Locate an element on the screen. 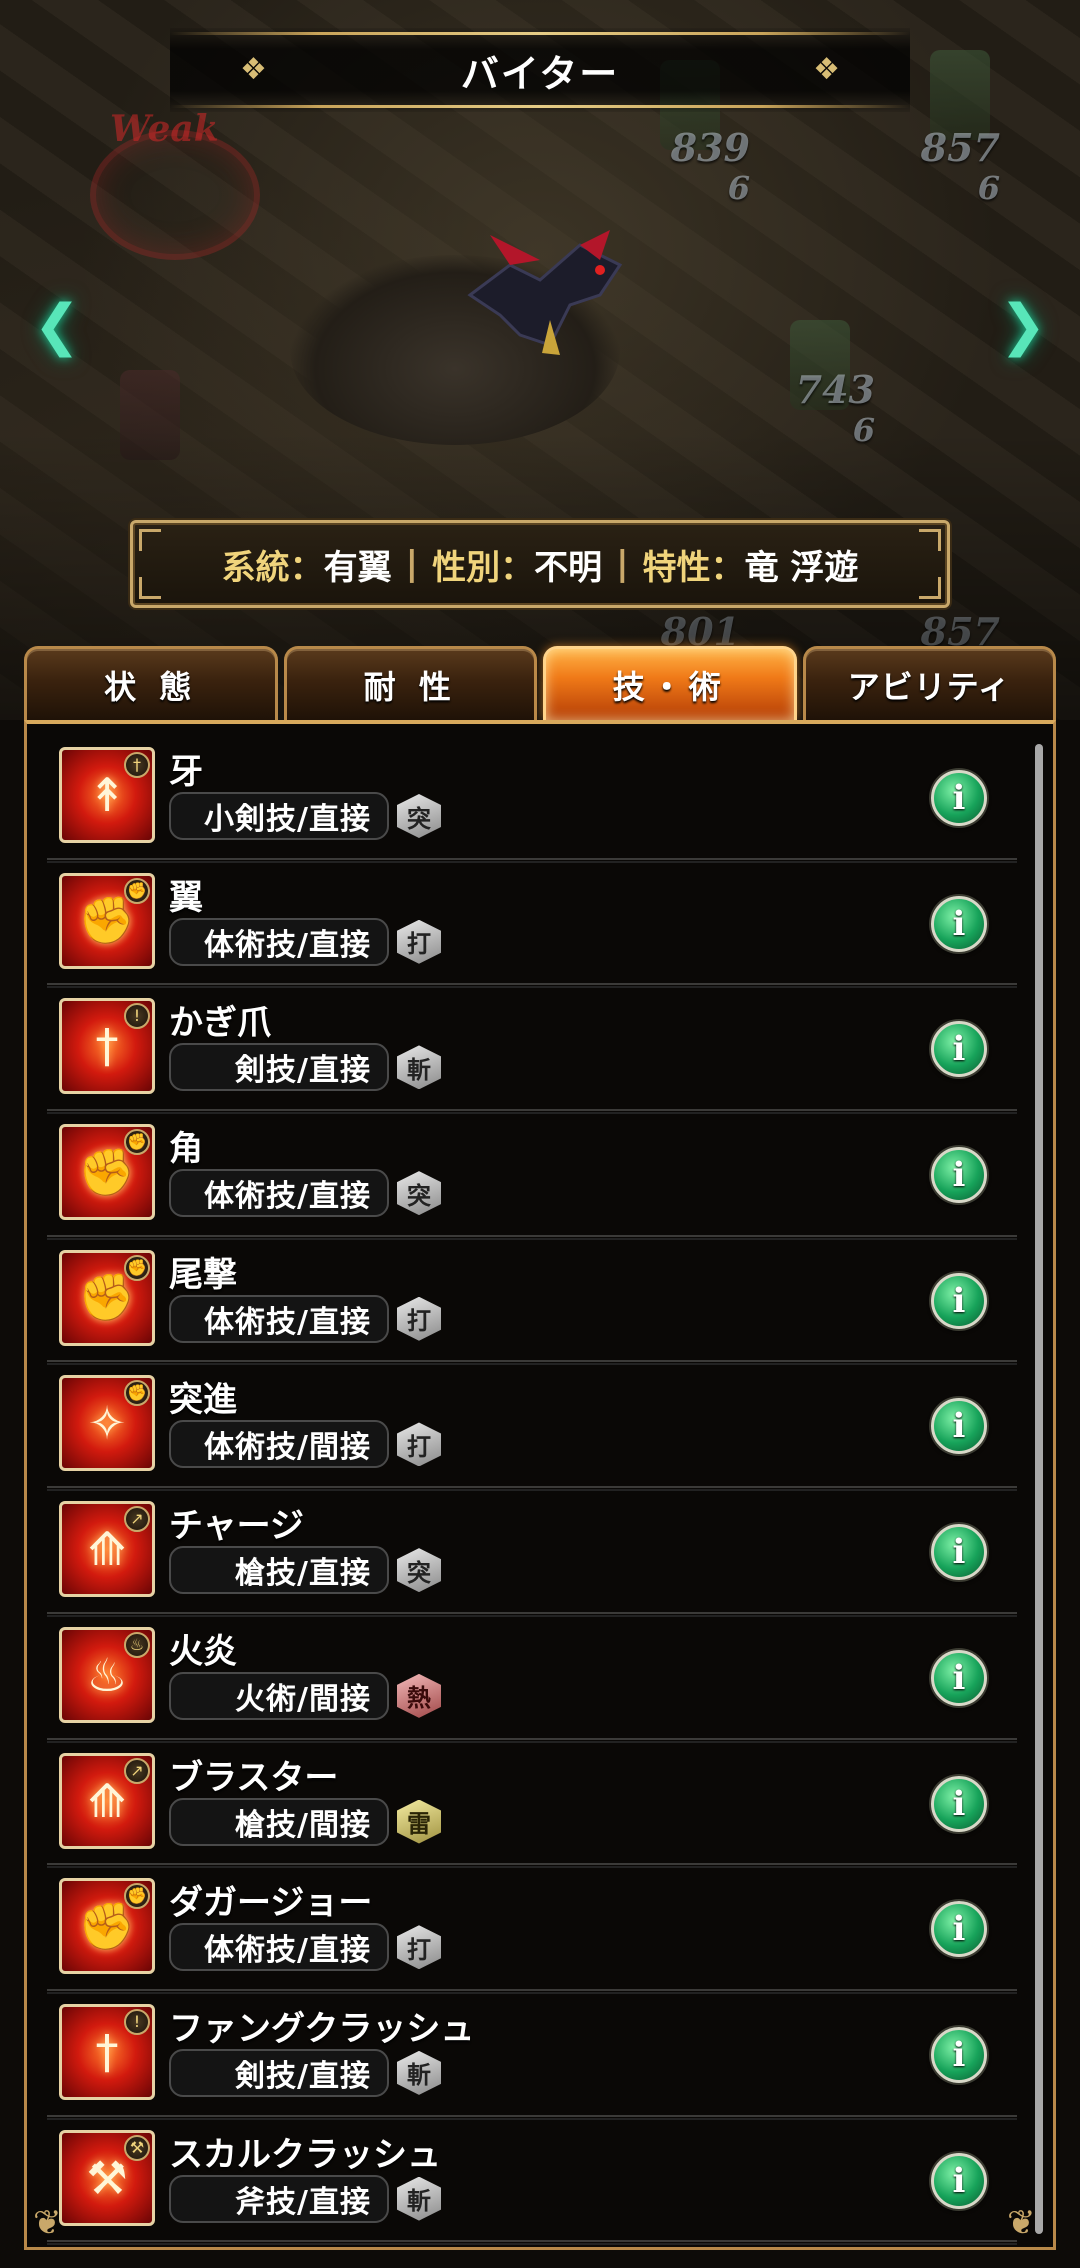 The image size is (1080, 2268). skill-category: 斧技/直接 is located at coordinates (279, 2198).